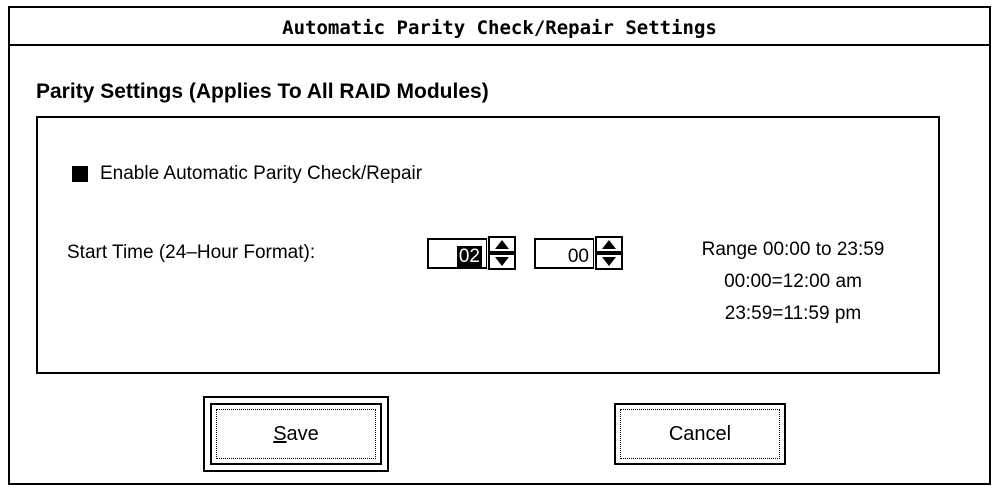  I want to click on enable-parity-checkbox, so click(80, 174).